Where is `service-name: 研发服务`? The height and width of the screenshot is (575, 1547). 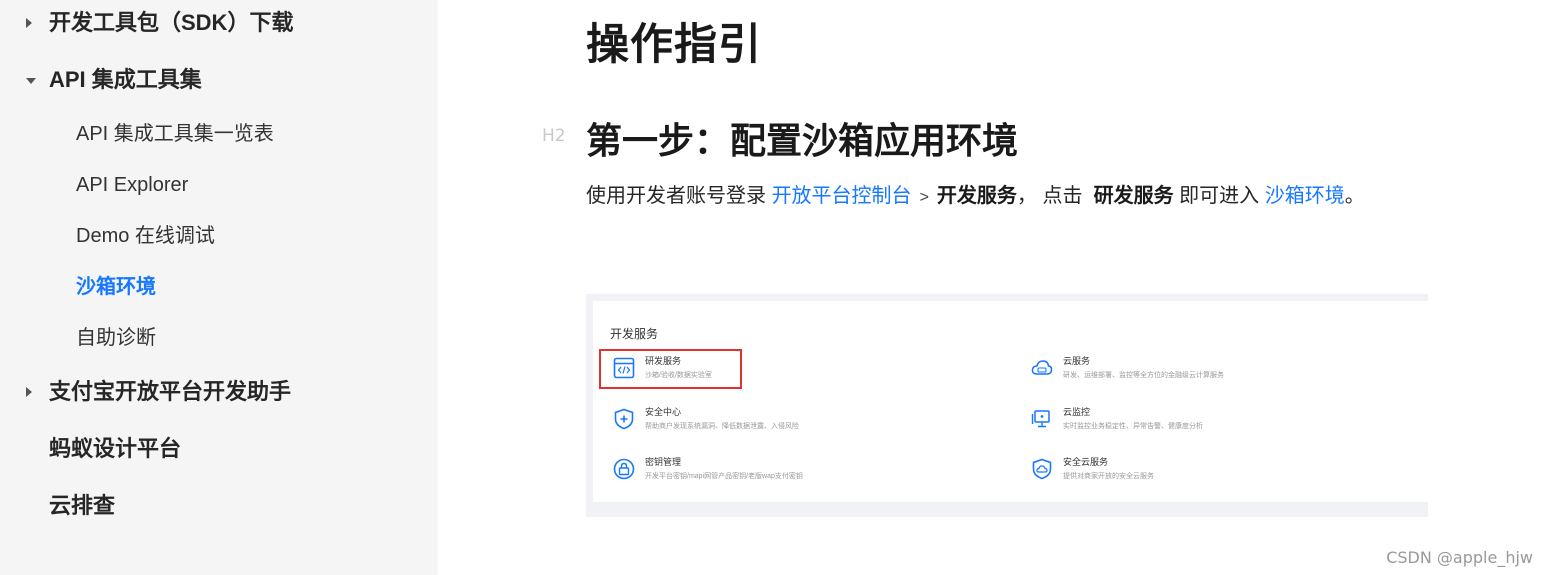
service-name: 研发服务 is located at coordinates (663, 361).